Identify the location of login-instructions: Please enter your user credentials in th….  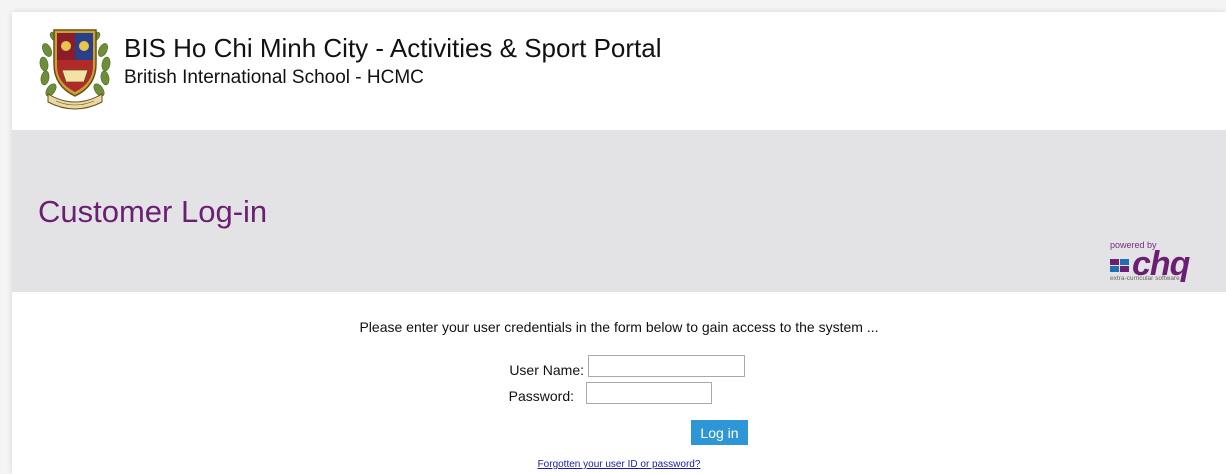
(619, 327).